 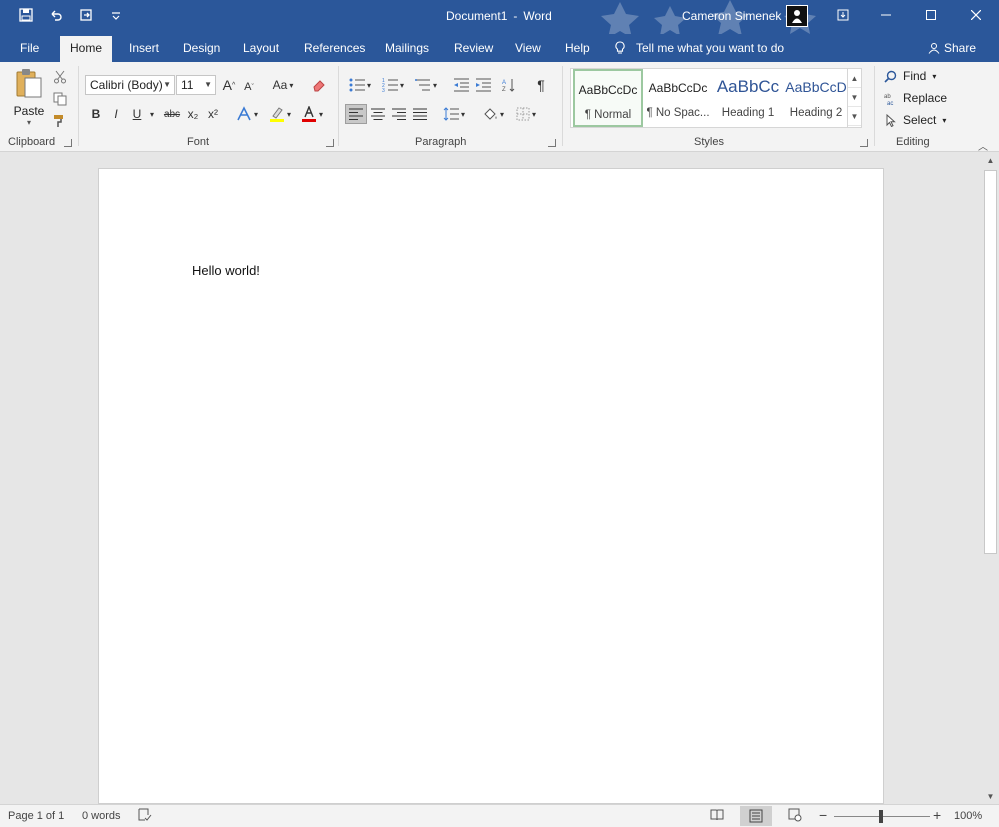 What do you see at coordinates (976, 15) in the screenshot?
I see `close-button` at bounding box center [976, 15].